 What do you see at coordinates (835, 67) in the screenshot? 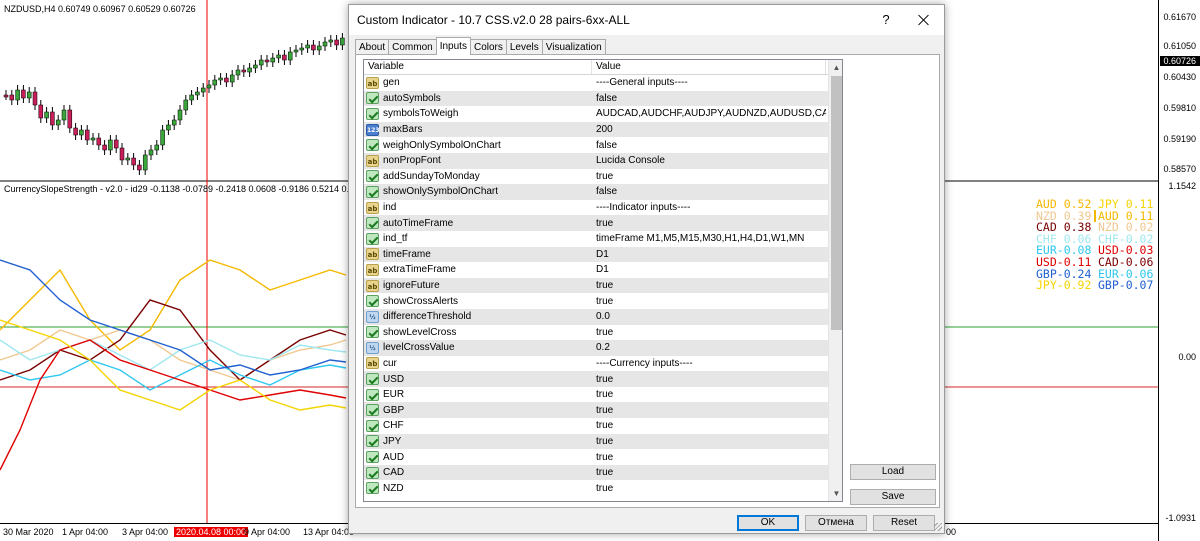
I see `scroll-up-icon: ▲` at bounding box center [835, 67].